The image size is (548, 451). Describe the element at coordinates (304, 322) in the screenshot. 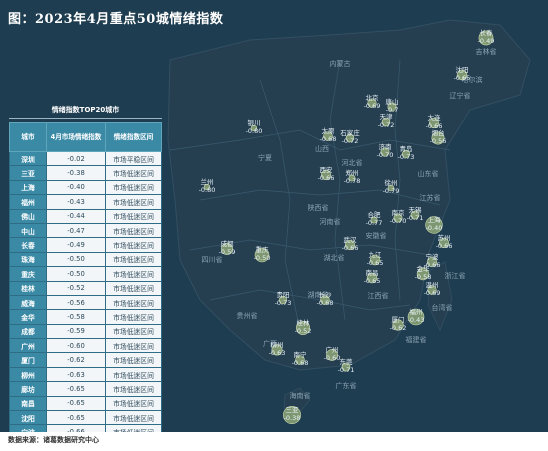

I see `city-name-label: 桂林` at that location.